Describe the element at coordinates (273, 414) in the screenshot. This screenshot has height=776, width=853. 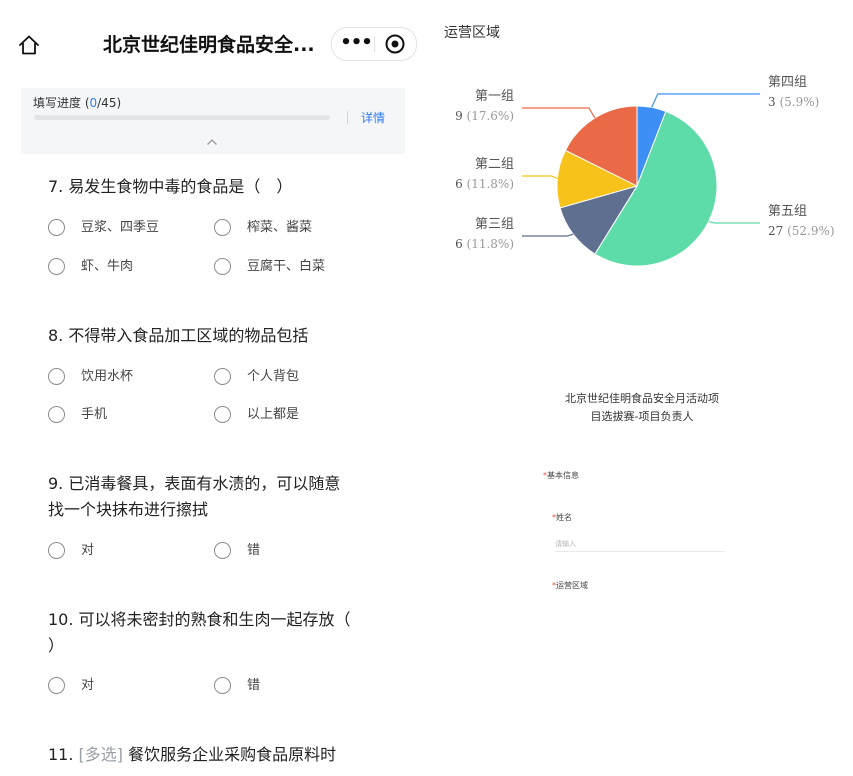
I see `option-label: 以上都是` at that location.